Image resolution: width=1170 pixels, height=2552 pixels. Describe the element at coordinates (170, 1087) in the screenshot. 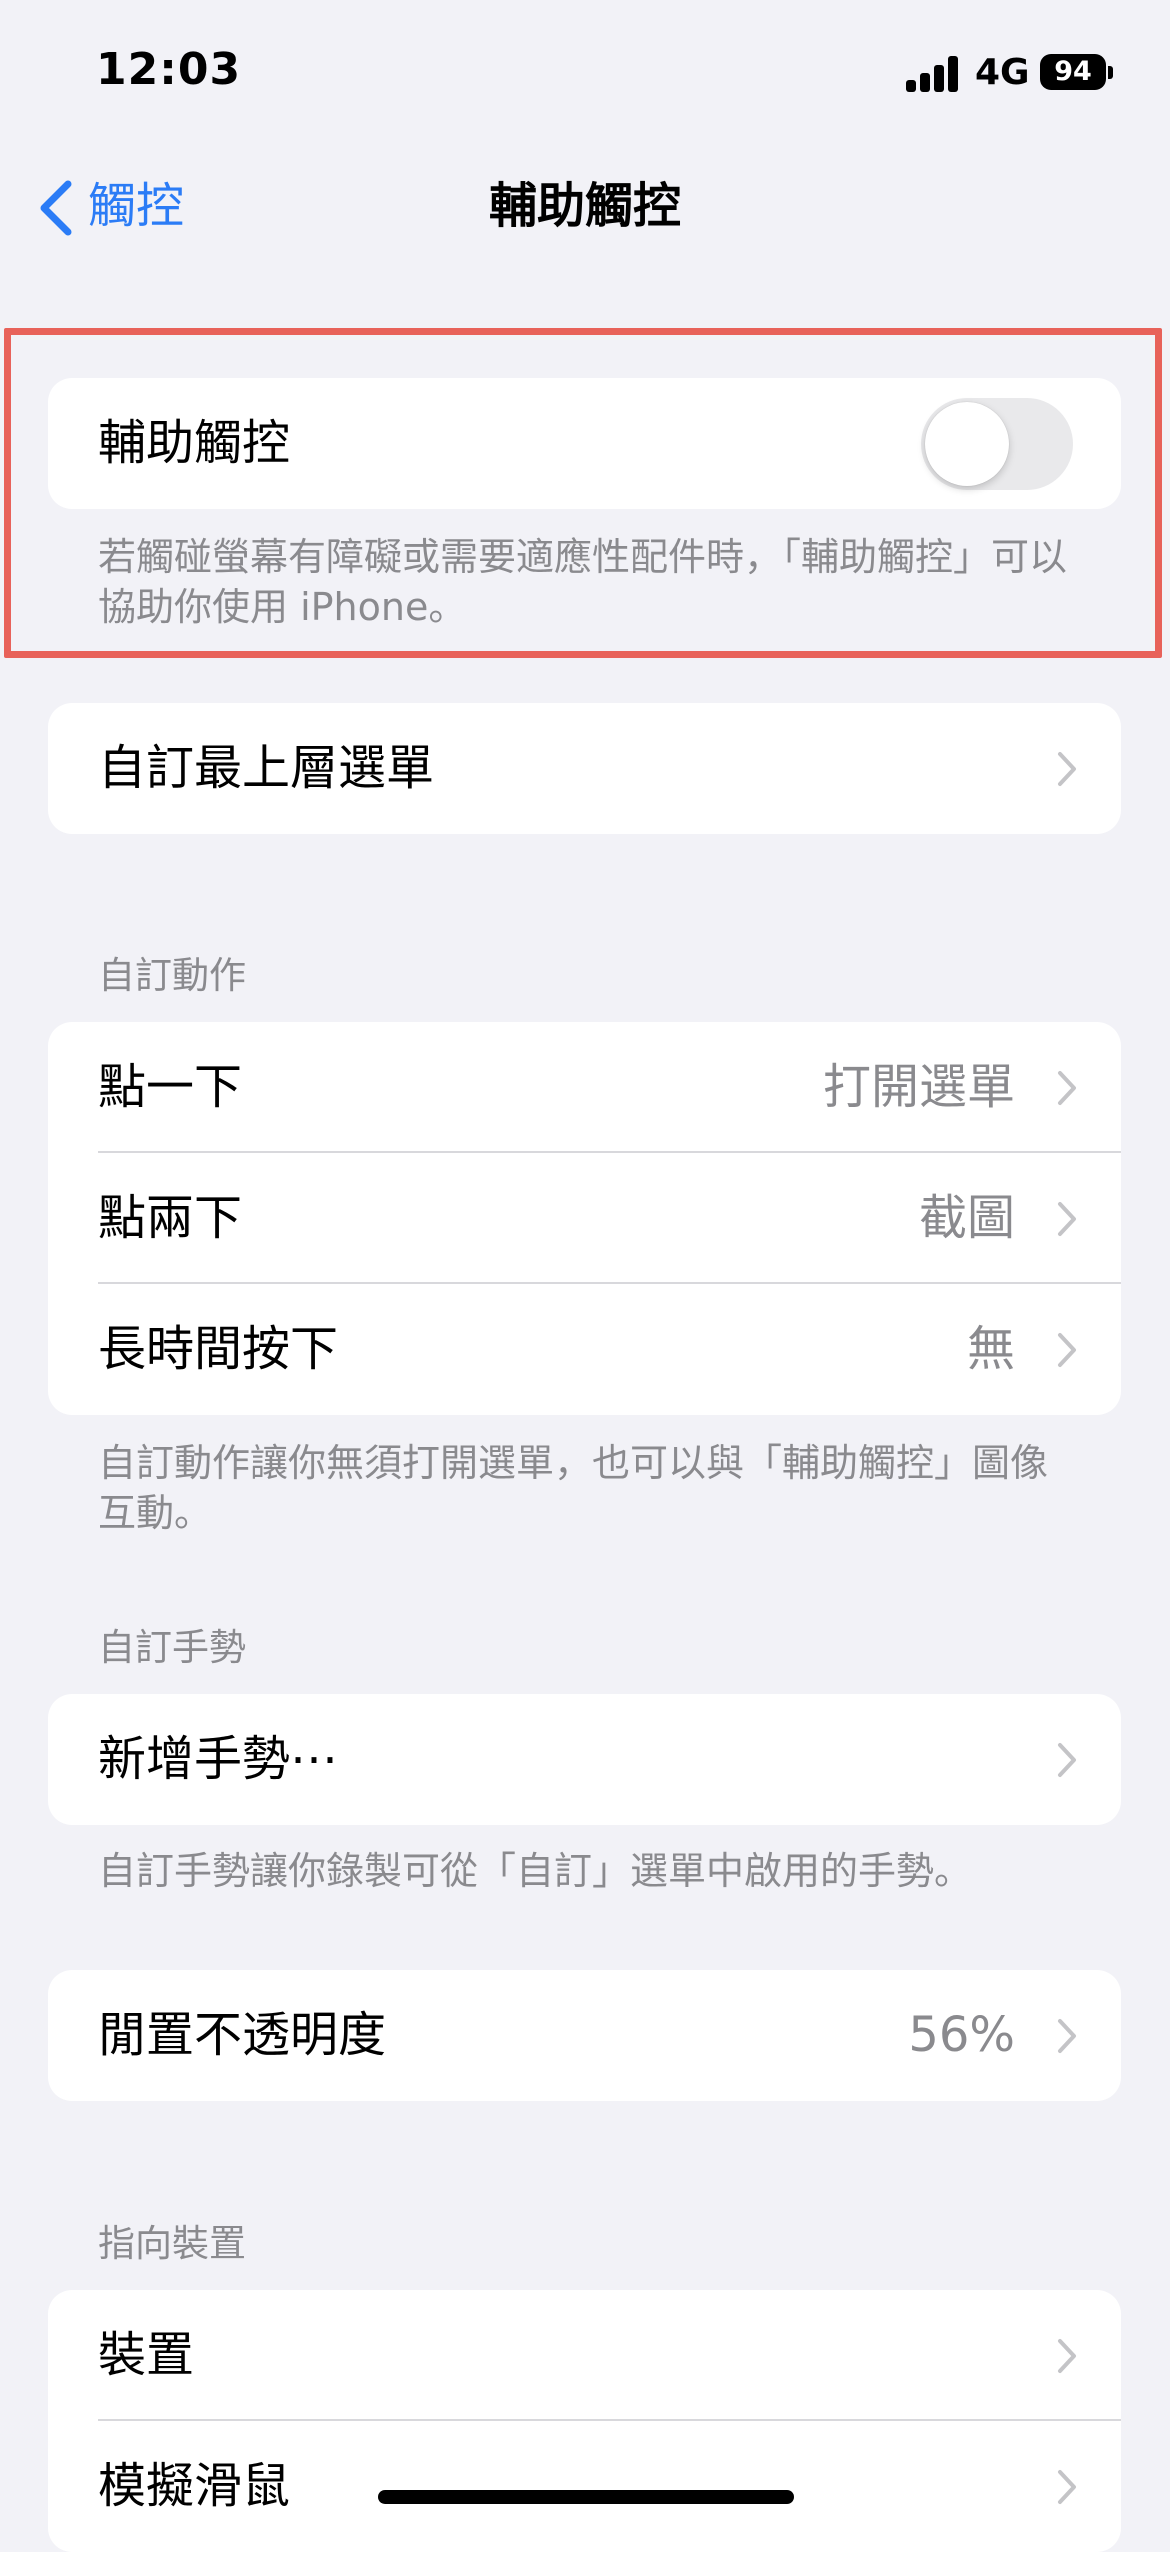

I see `single-tap-label: 點一下` at that location.